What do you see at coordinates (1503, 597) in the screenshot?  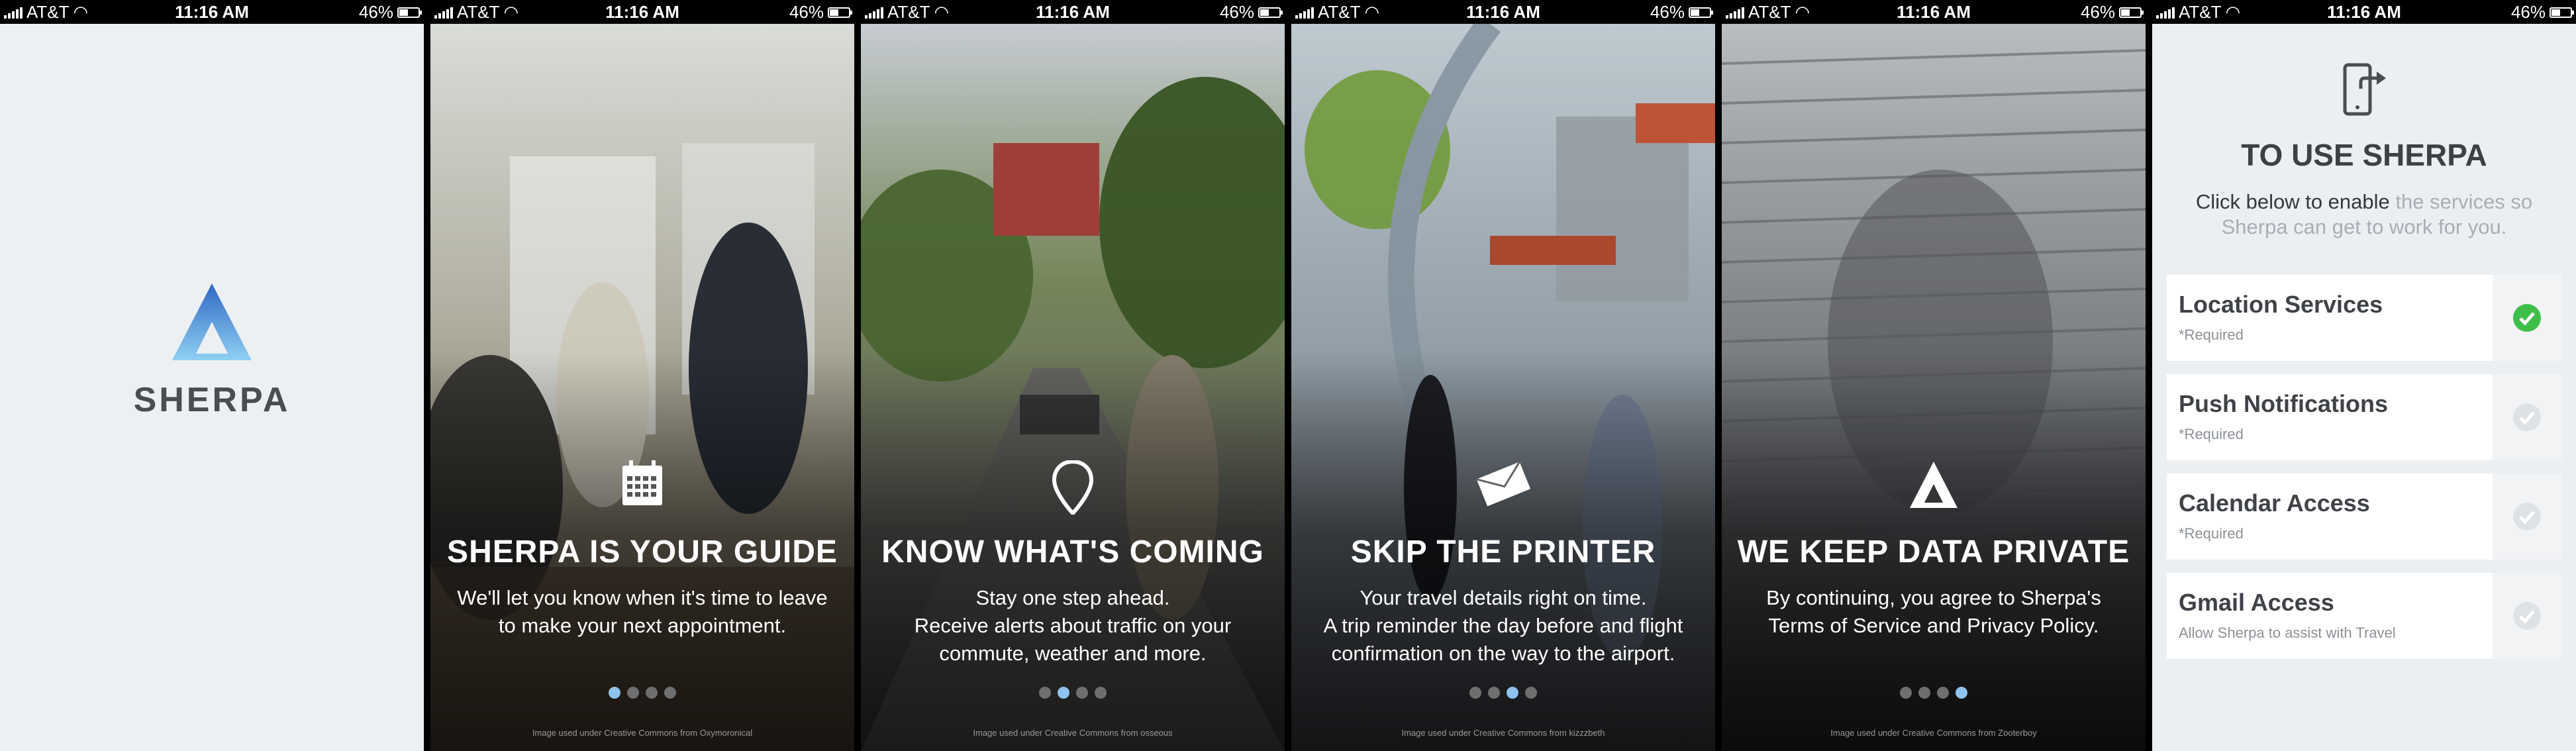 I see `body-line: Your travel details right on time.` at bounding box center [1503, 597].